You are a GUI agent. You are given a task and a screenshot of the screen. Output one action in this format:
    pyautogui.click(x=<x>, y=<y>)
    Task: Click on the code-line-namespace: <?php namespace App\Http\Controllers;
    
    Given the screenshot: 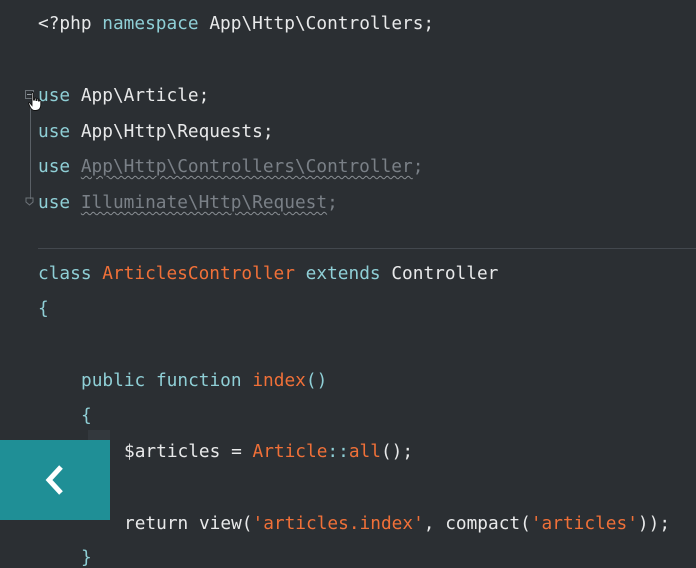 What is the action you would take?
    pyautogui.click(x=236, y=24)
    